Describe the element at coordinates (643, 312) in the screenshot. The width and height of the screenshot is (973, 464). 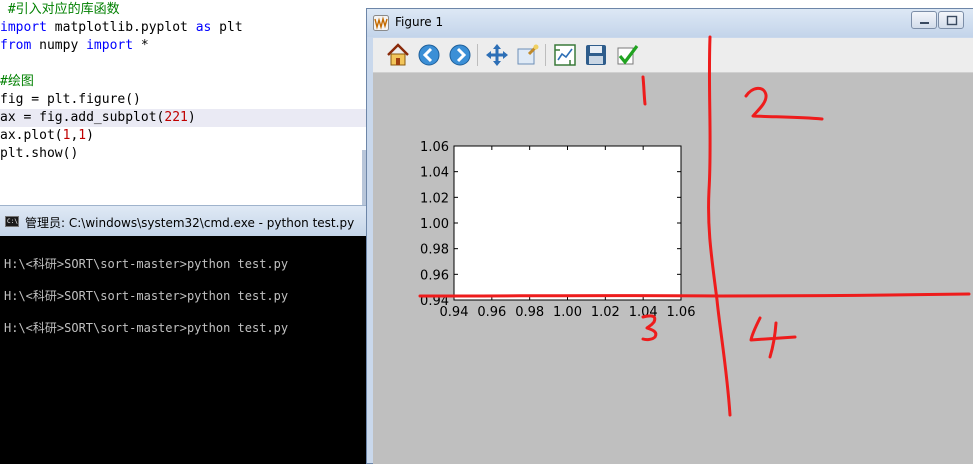
I see `x-tick-label: 1.04` at that location.